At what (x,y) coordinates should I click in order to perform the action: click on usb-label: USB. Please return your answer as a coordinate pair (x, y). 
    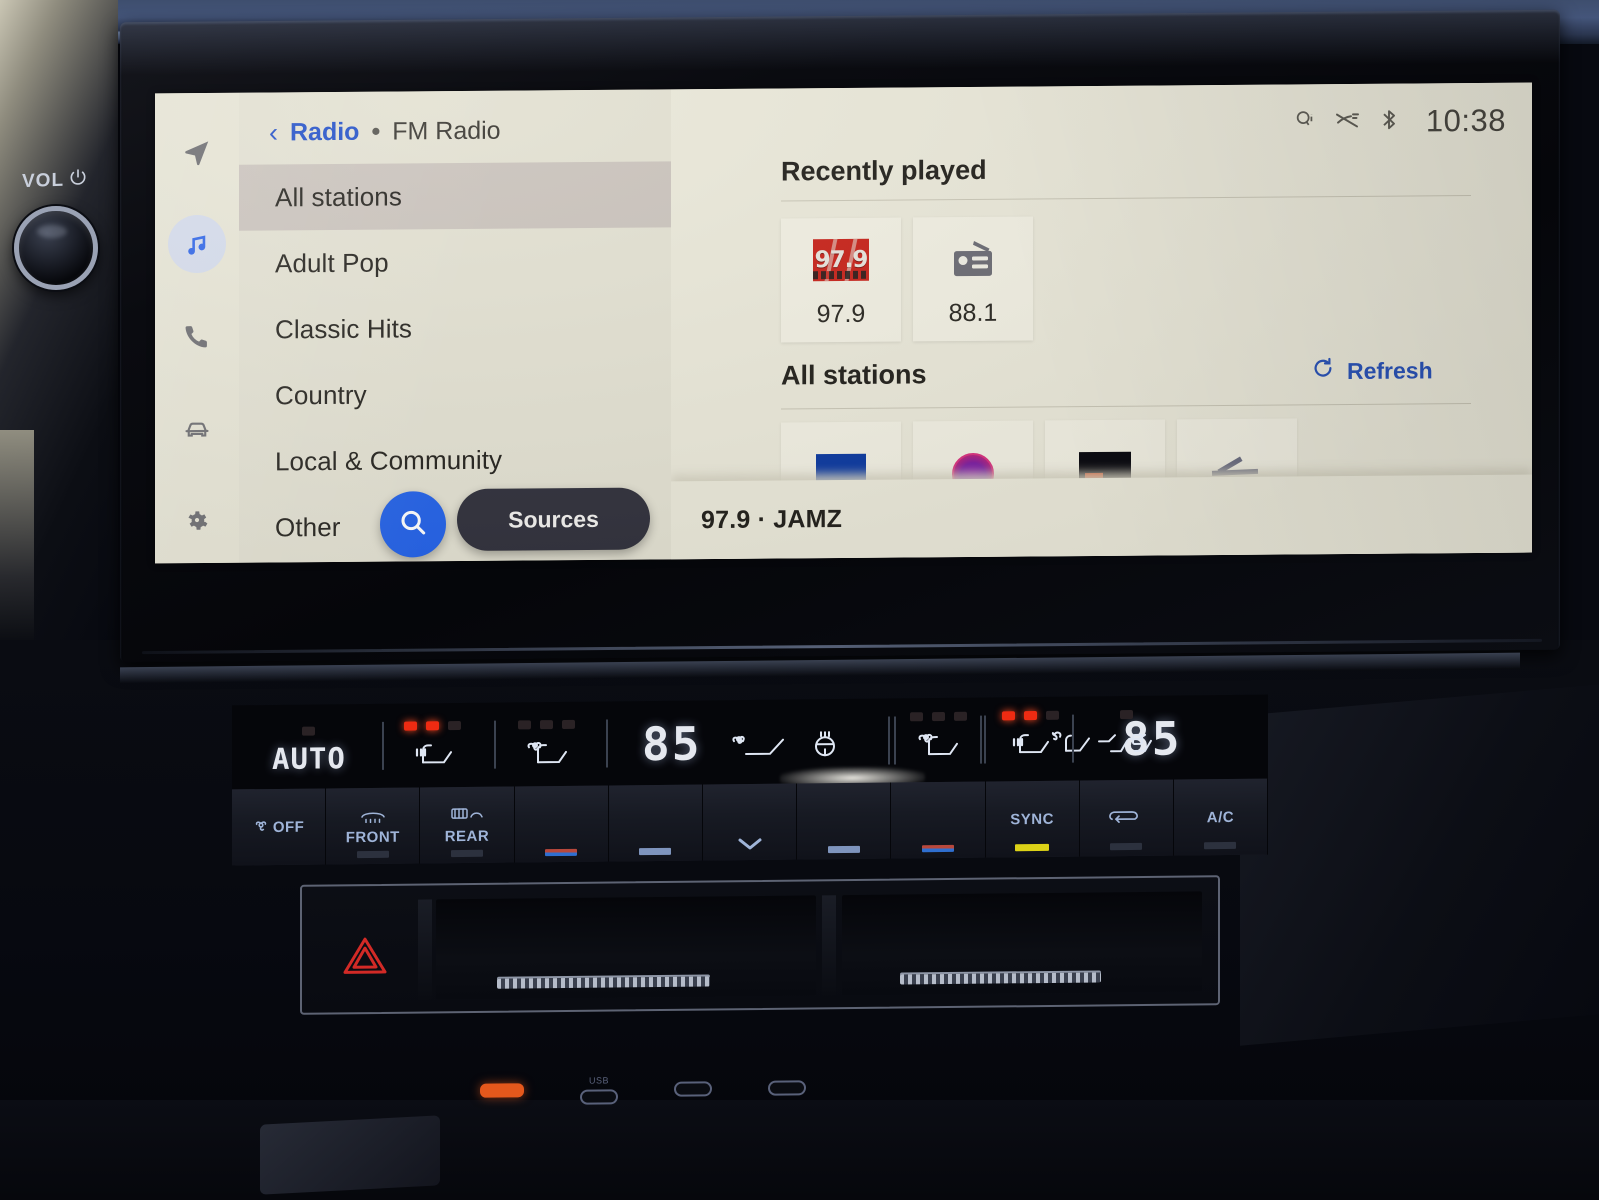
    Looking at the image, I should click on (598, 1080).